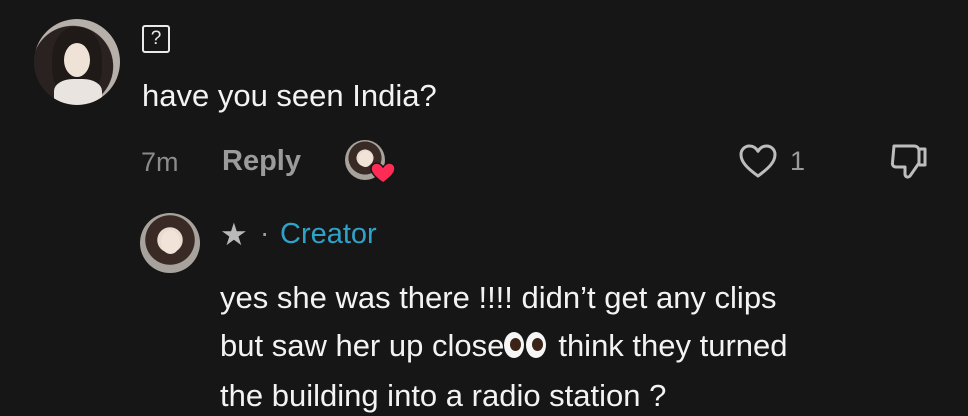  Describe the element at coordinates (909, 161) in the screenshot. I see `thumbs-down-icon` at that location.